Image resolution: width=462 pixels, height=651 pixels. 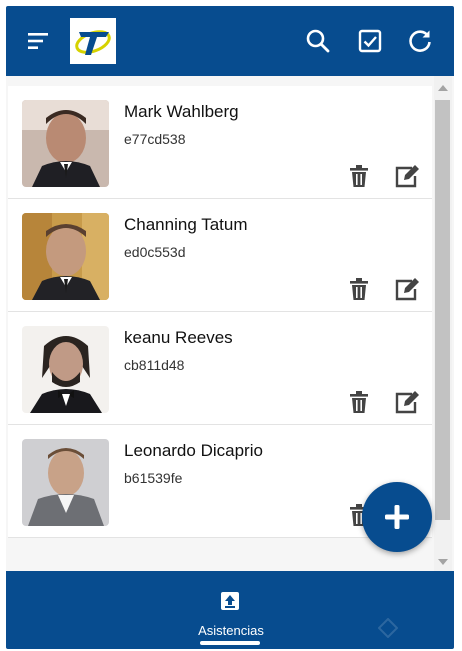 I want to click on vertical-scrollbar, so click(x=443, y=323).